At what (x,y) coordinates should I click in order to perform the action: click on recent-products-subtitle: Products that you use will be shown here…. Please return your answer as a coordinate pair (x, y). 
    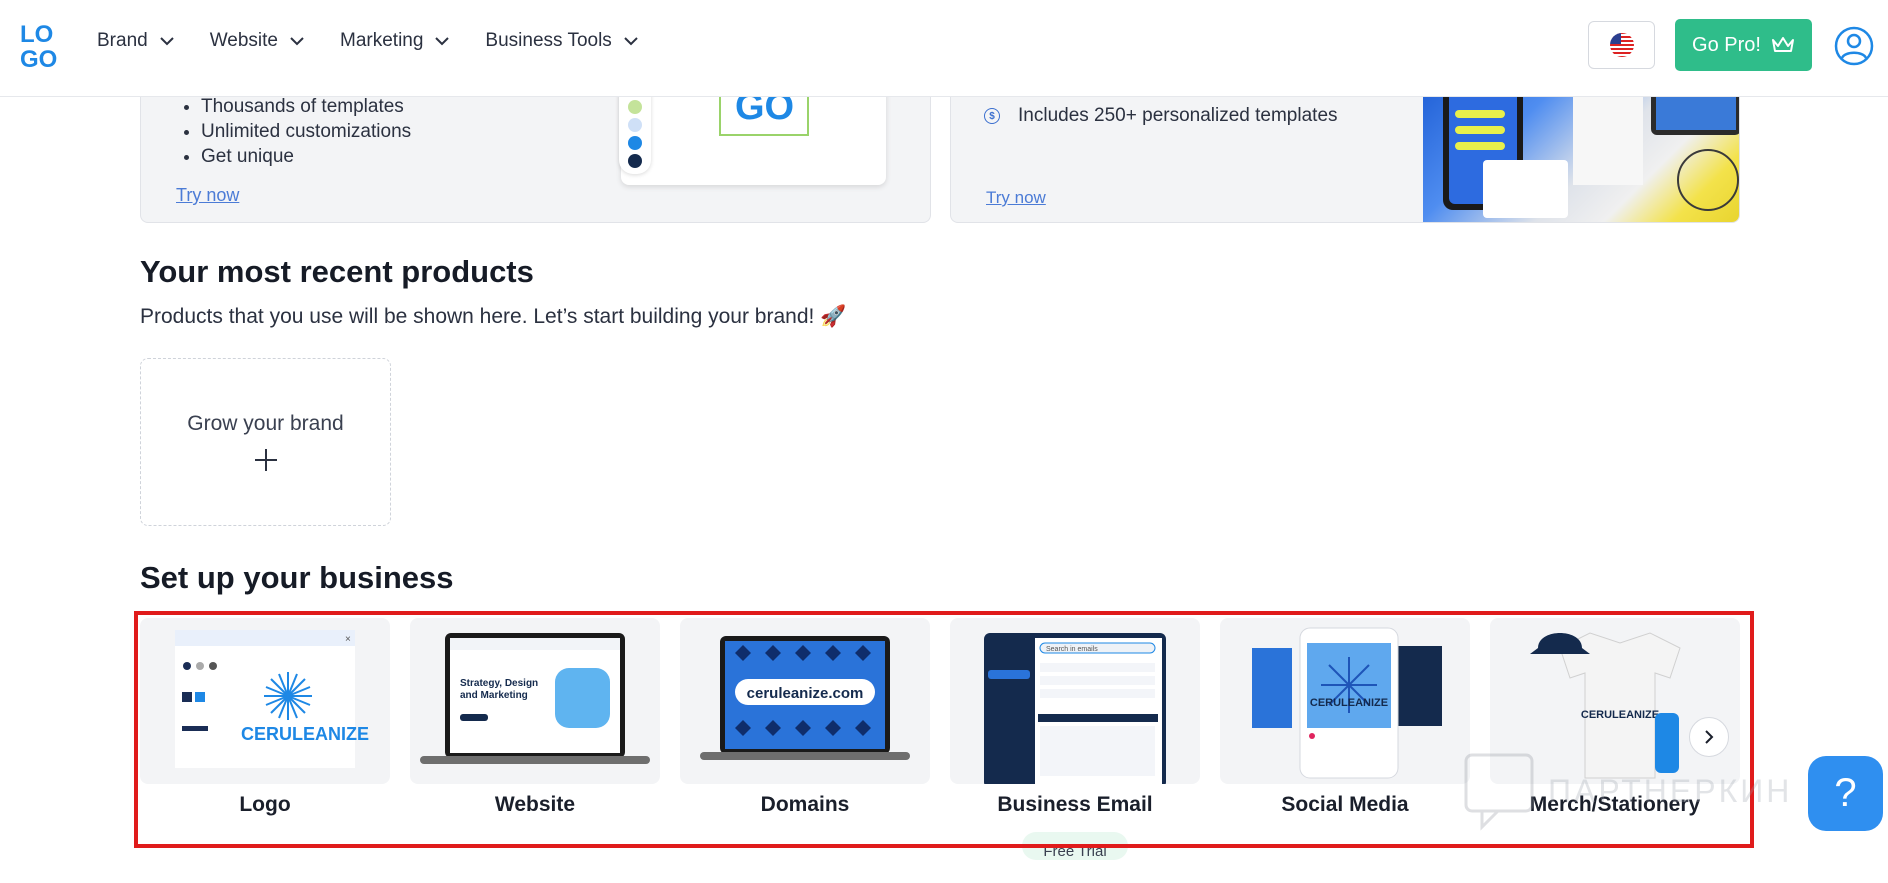
    Looking at the image, I should click on (493, 316).